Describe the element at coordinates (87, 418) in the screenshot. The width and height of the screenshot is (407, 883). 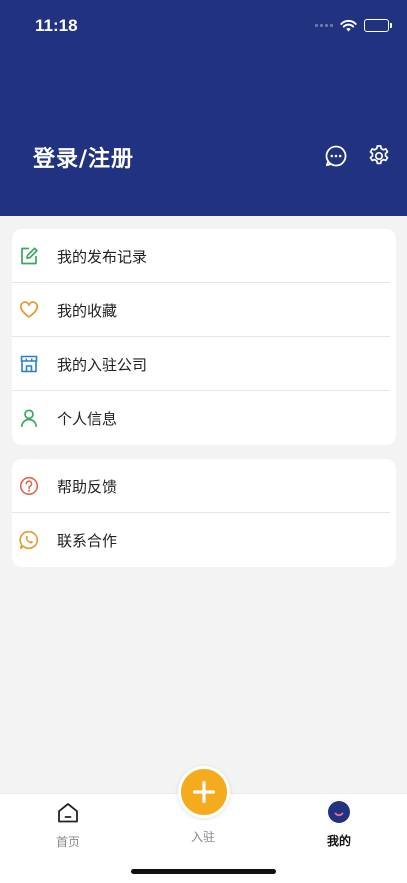
I see `menu-item-label: 个人信息` at that location.